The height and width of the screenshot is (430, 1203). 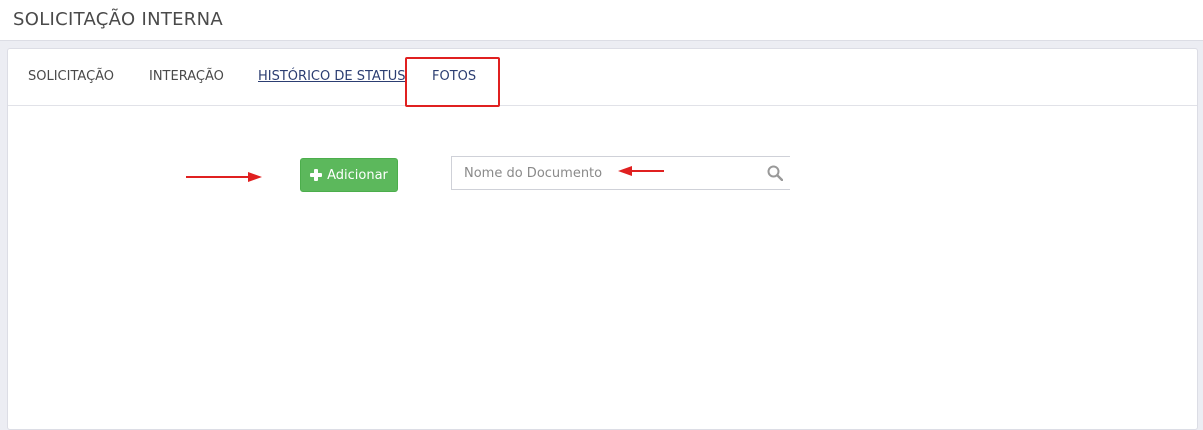 What do you see at coordinates (331, 76) in the screenshot?
I see `tab-historico-de-status: HISTÓRICO DE STATUS` at bounding box center [331, 76].